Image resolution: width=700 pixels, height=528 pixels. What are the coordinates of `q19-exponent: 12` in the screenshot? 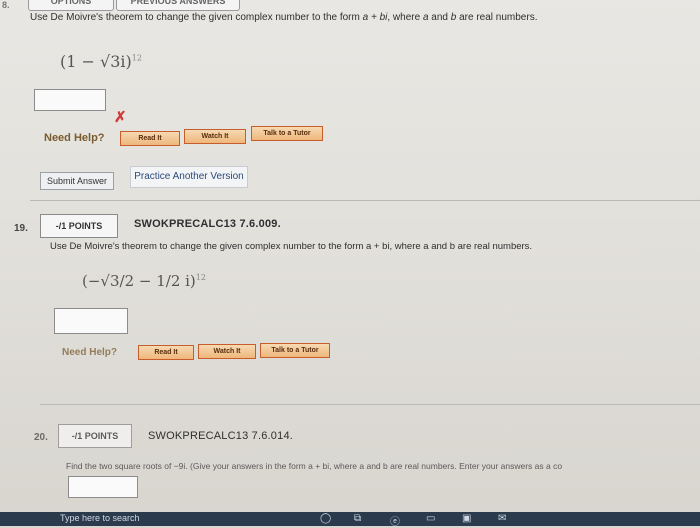 It's located at (200, 277).